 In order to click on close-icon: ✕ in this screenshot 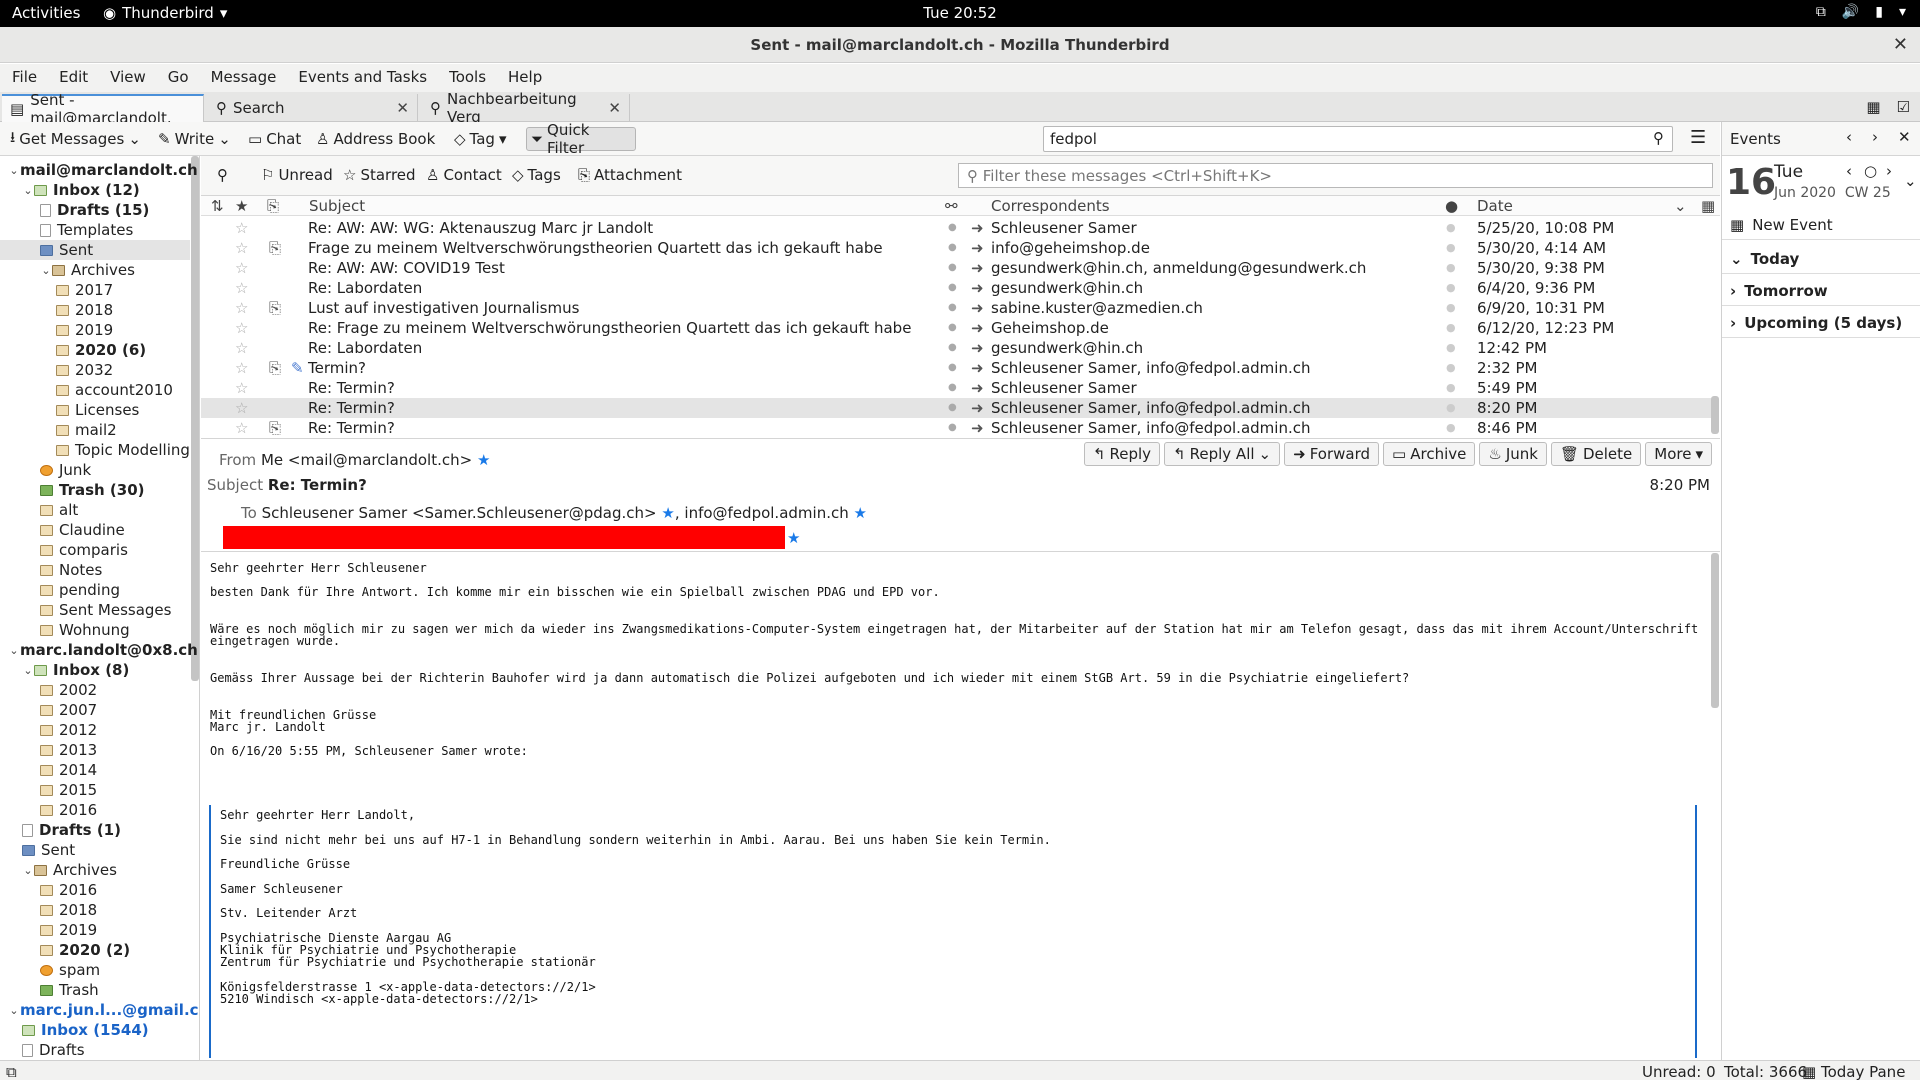, I will do `click(1904, 137)`.